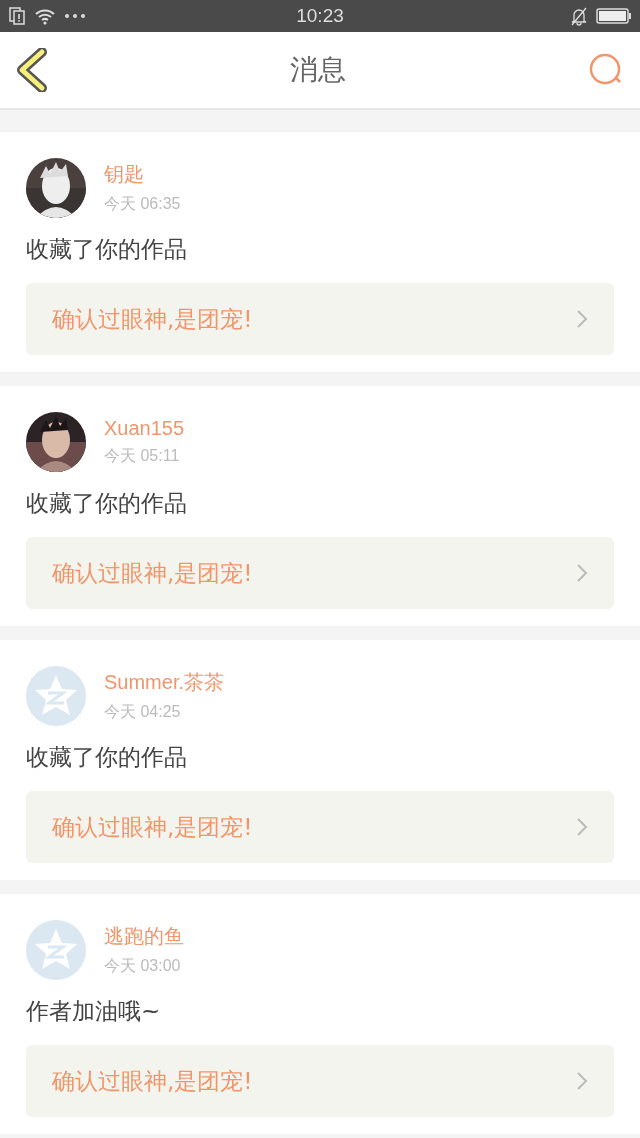 The width and height of the screenshot is (640, 1138). What do you see at coordinates (142, 204) in the screenshot?
I see `message-time: 今天 06:35` at bounding box center [142, 204].